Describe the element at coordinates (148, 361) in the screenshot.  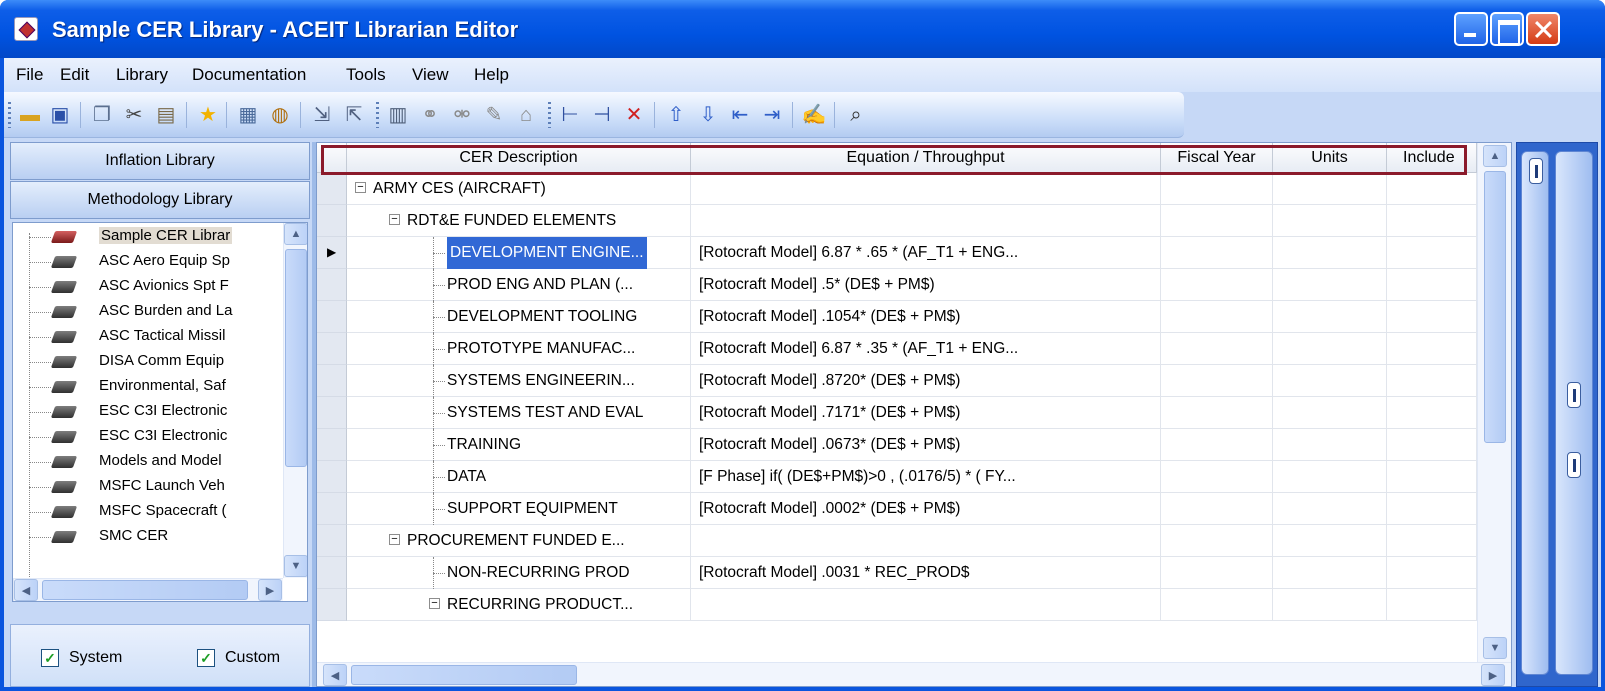
I see `library-tree-item: DISA Comm Equip` at that location.